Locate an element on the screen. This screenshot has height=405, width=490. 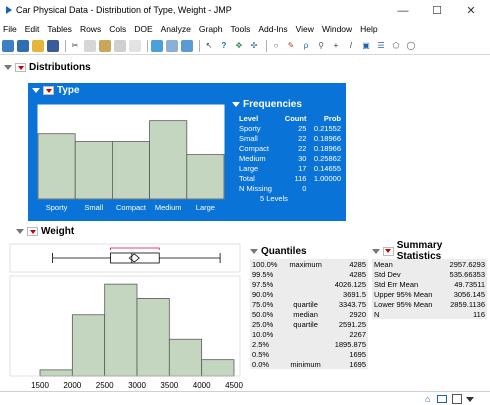
prob-cell: 0.21552 is located at coordinates (327, 128).